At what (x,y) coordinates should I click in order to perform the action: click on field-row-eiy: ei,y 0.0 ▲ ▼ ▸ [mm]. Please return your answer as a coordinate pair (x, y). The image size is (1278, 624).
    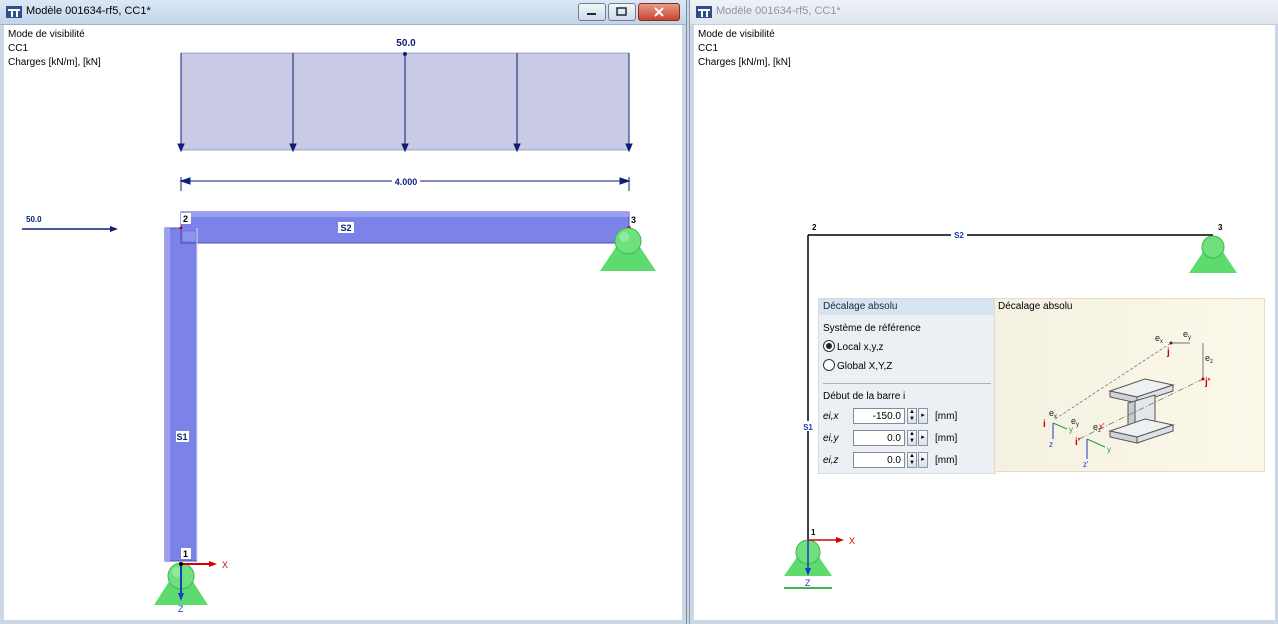
    Looking at the image, I should click on (908, 439).